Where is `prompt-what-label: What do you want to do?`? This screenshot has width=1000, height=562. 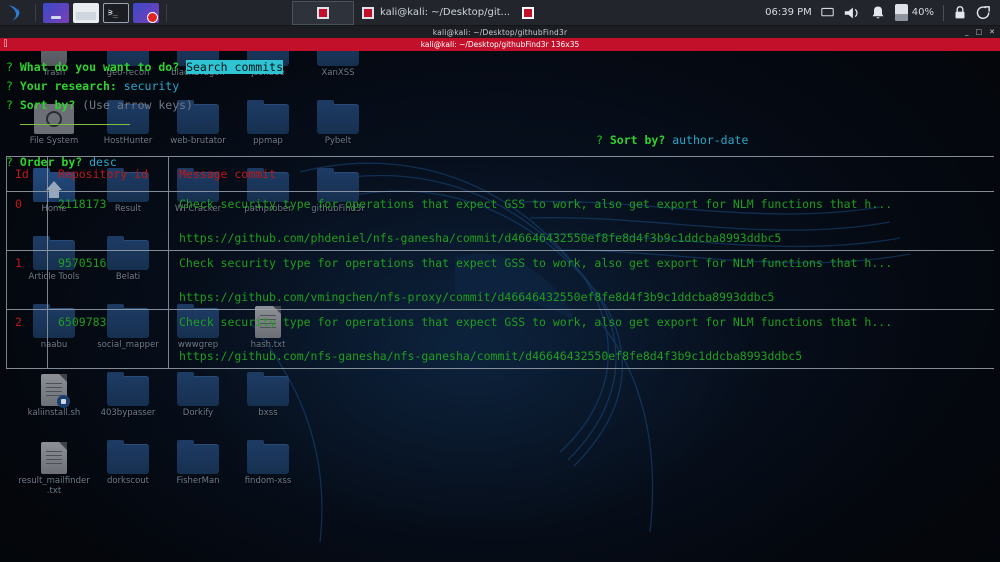 prompt-what-label: What do you want to do? is located at coordinates (99, 67).